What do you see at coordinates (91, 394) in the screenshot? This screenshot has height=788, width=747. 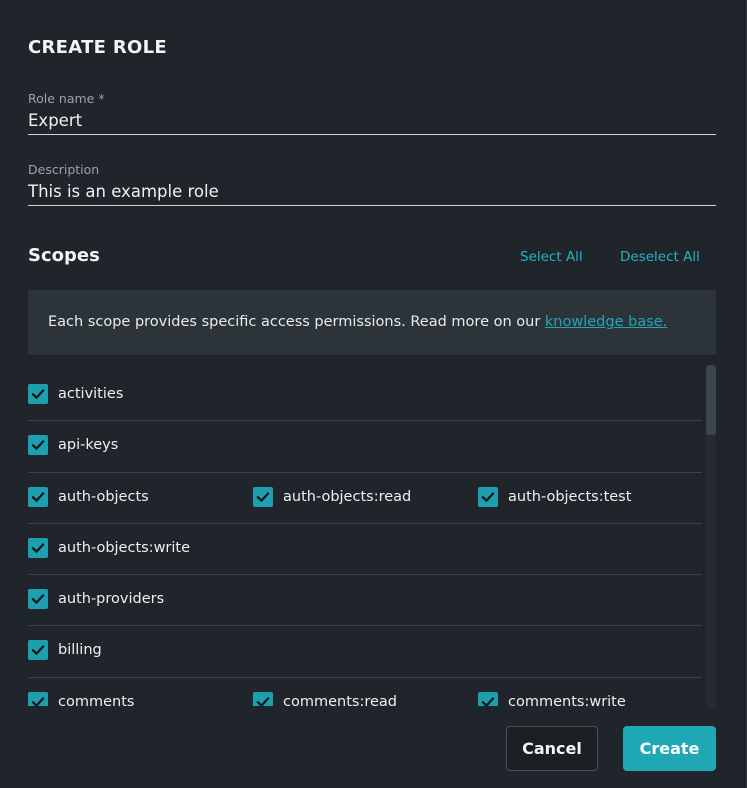 I see `scope-label: activities` at bounding box center [91, 394].